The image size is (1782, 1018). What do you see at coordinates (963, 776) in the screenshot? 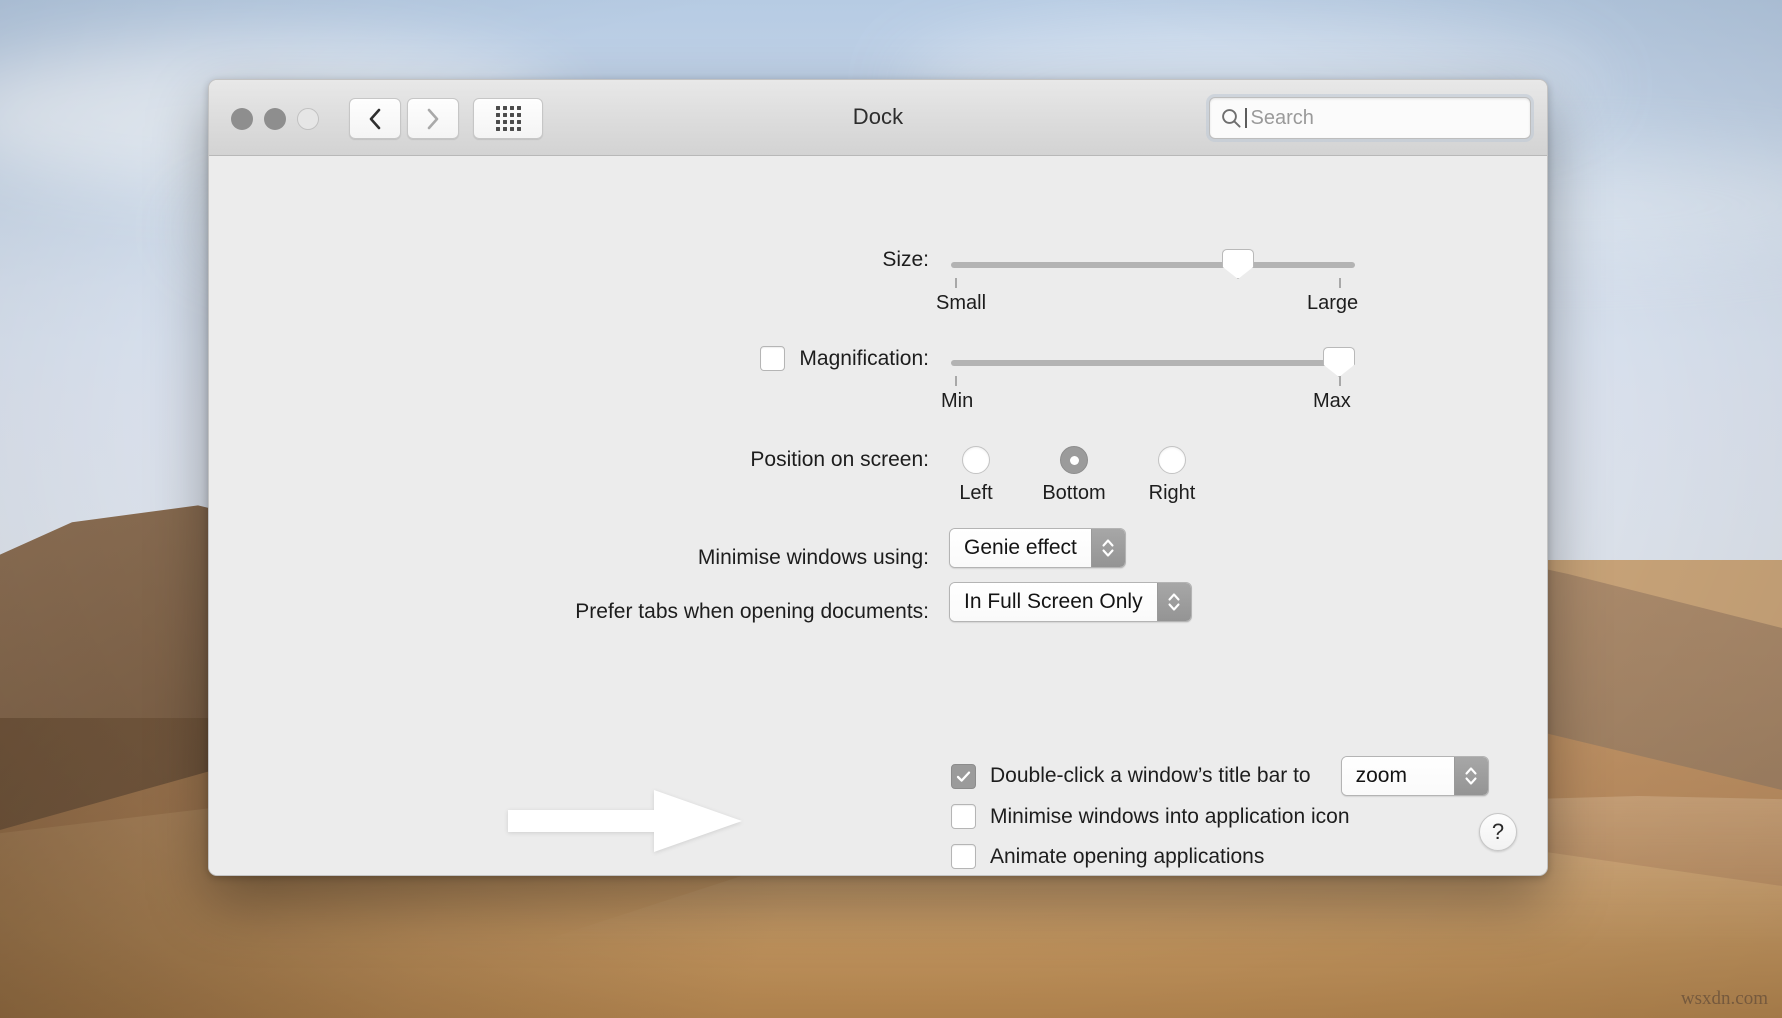
I see `double-click-checkbox` at bounding box center [963, 776].